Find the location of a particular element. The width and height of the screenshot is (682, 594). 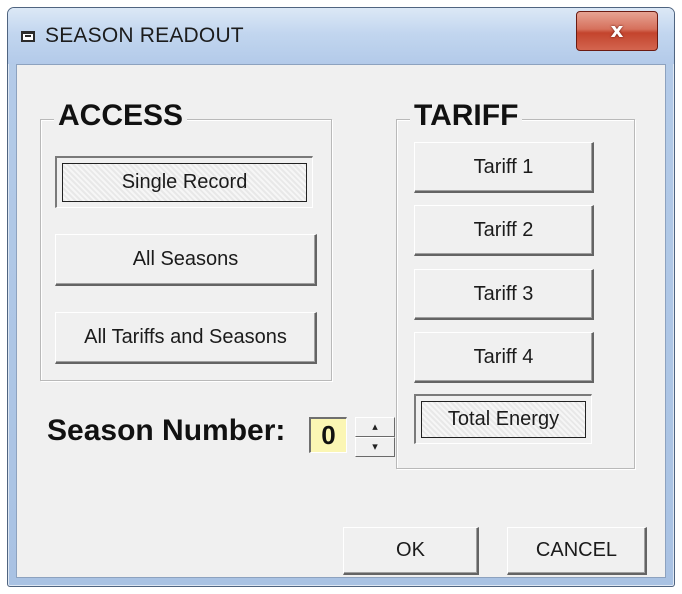

ok-label: OK is located at coordinates (410, 550).